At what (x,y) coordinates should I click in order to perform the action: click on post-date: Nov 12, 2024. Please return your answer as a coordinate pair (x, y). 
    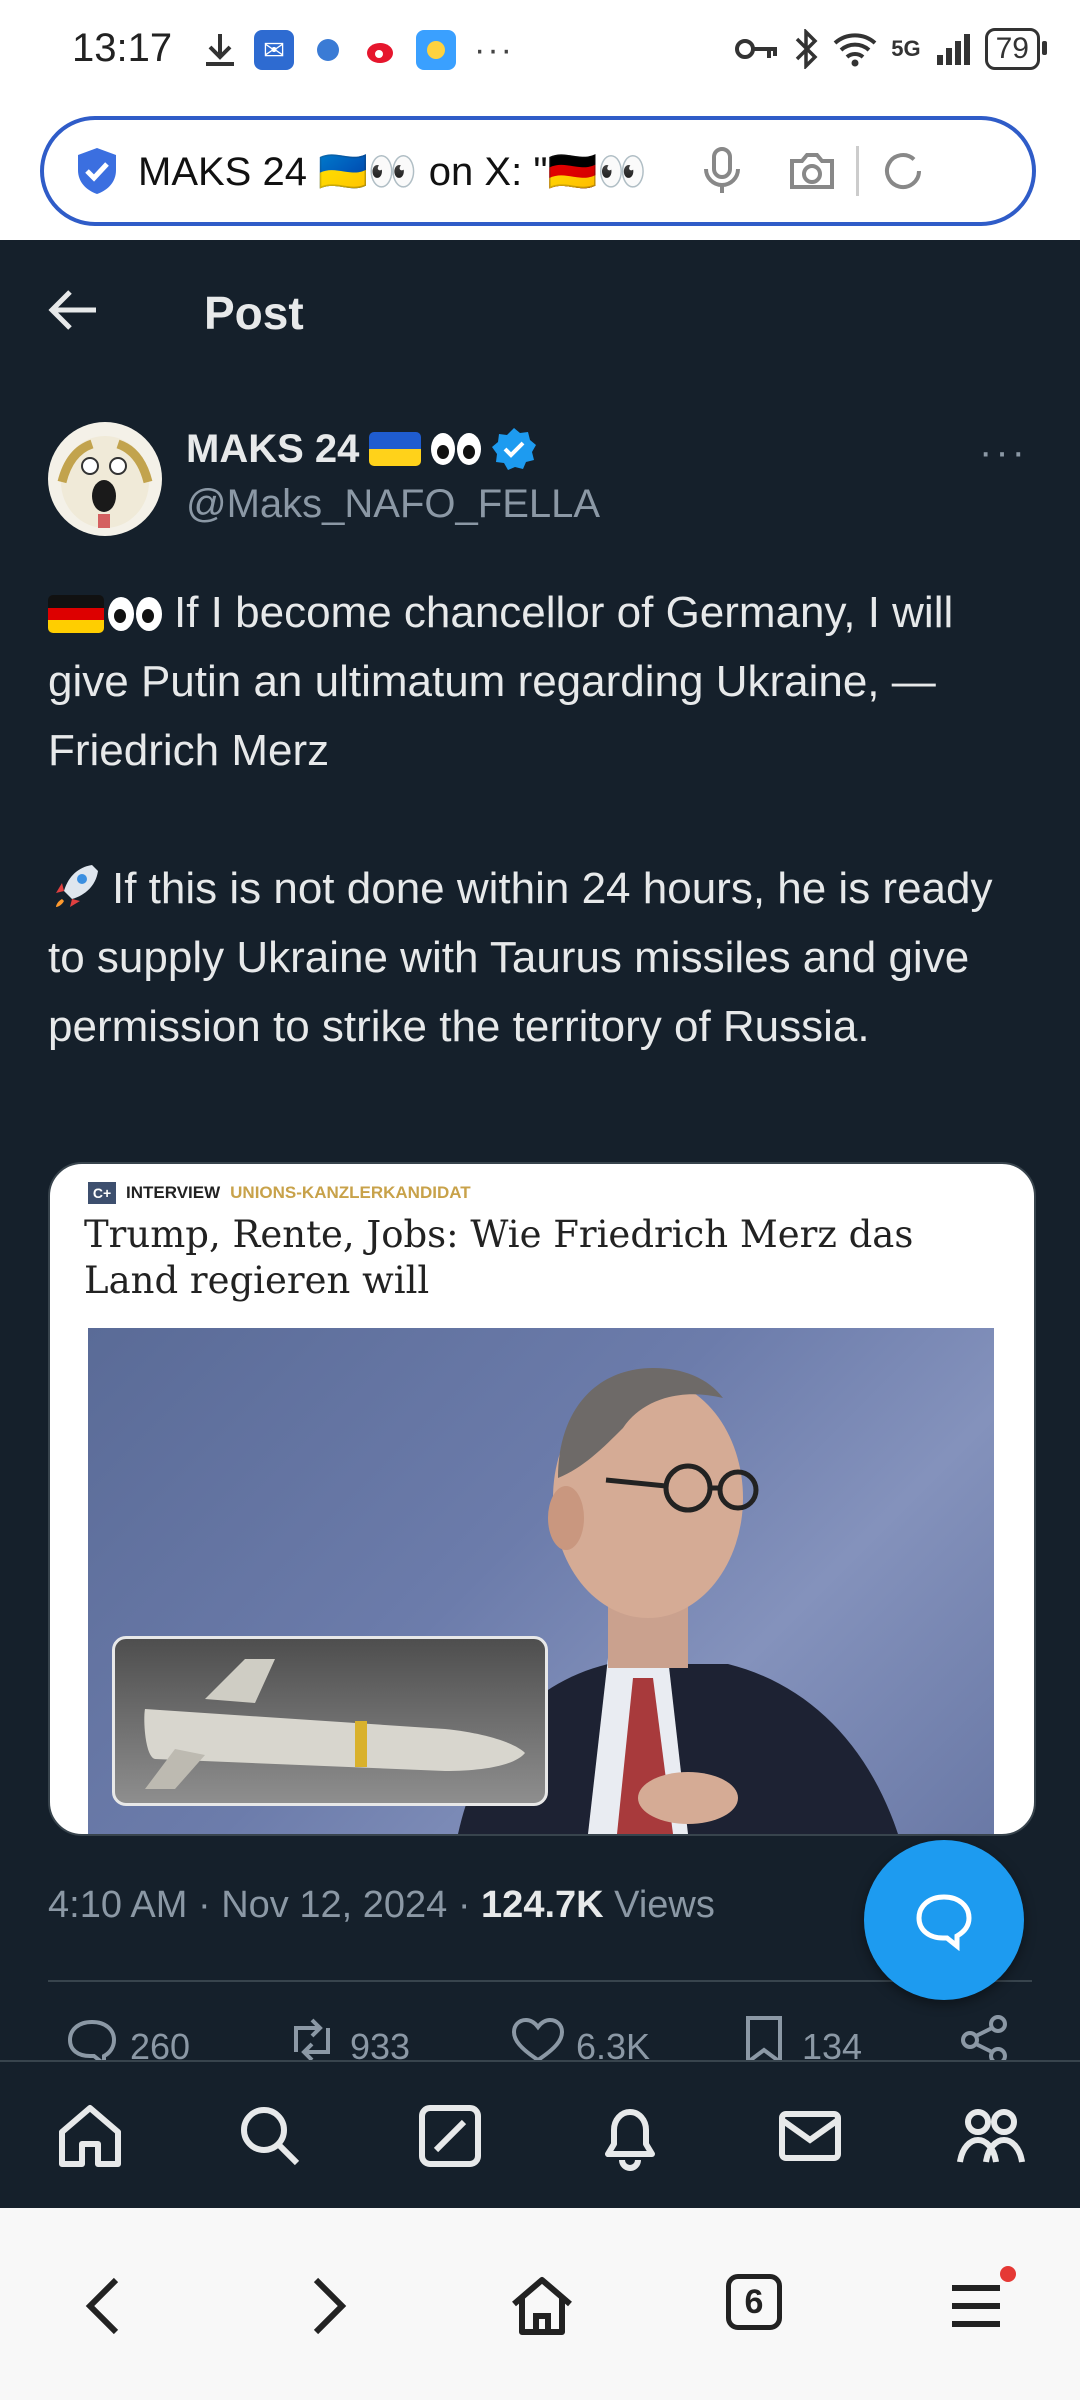
    Looking at the image, I should click on (334, 1905).